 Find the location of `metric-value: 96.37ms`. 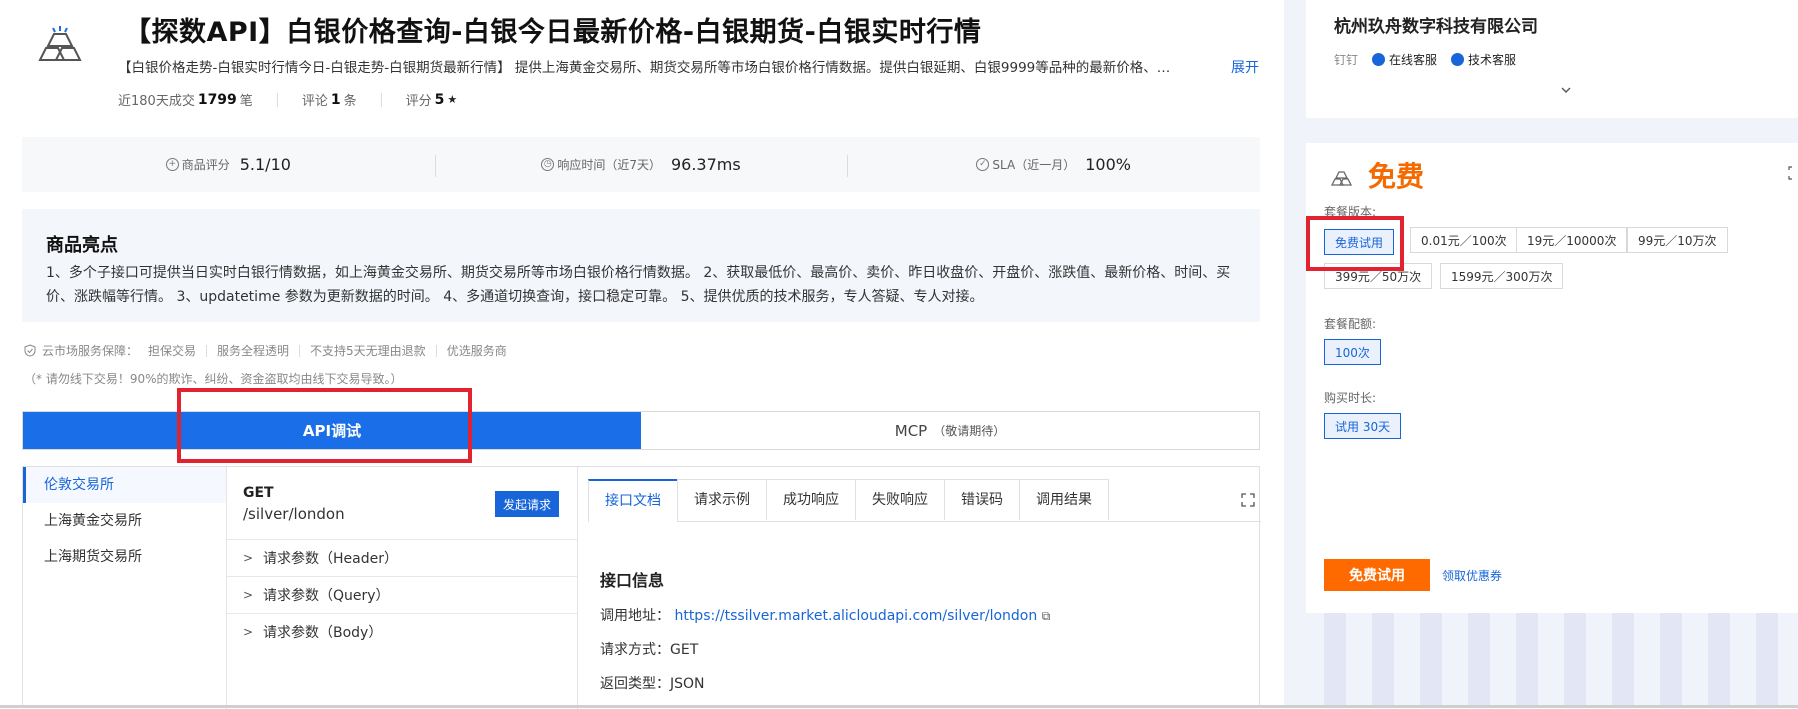

metric-value: 96.37ms is located at coordinates (705, 164).